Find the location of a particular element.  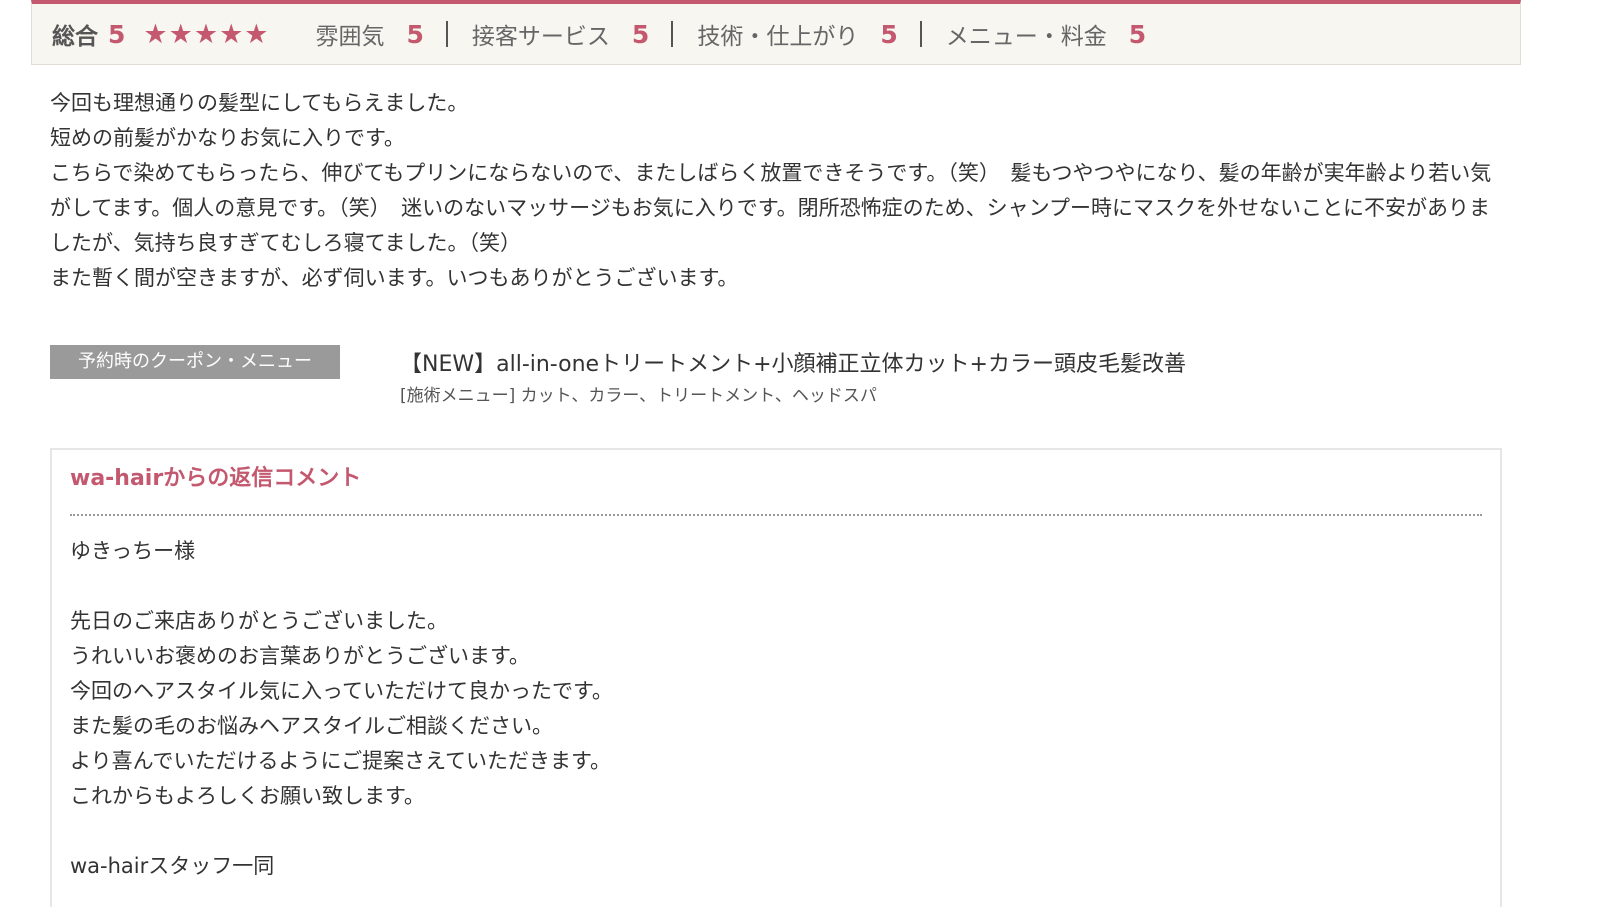

coupon-menu-items: [施術メニュー] カット、カラー、トリートメント、ヘッドスパ is located at coordinates (638, 396).